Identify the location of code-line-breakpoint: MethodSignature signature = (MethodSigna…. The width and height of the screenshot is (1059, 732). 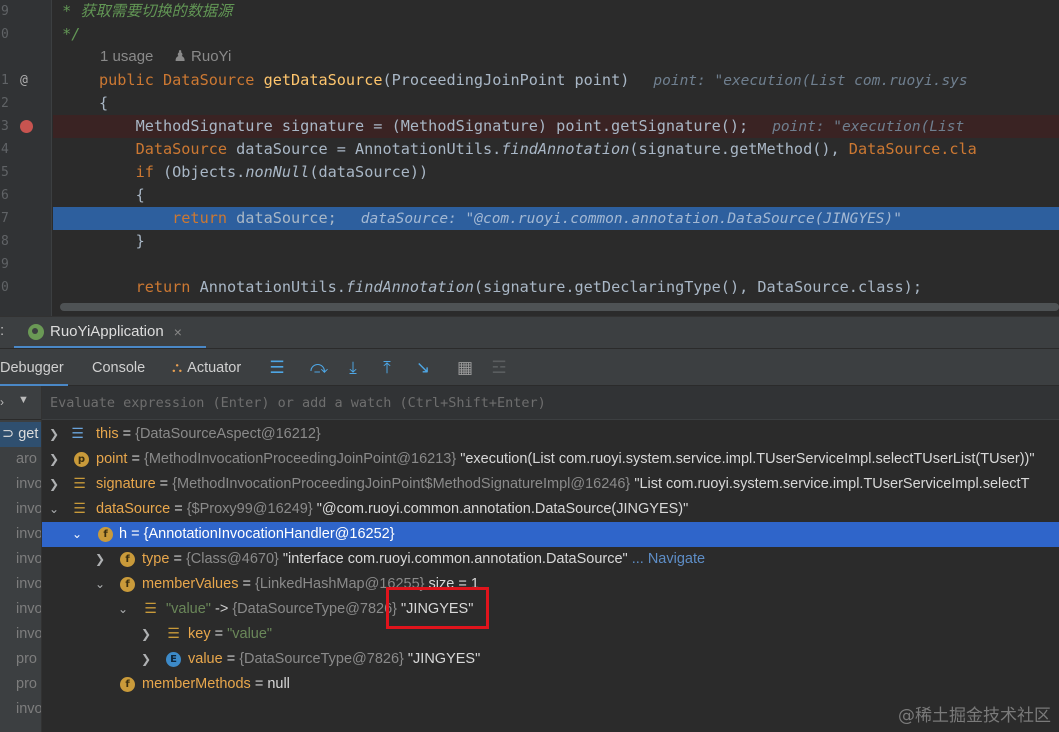
(556, 126).